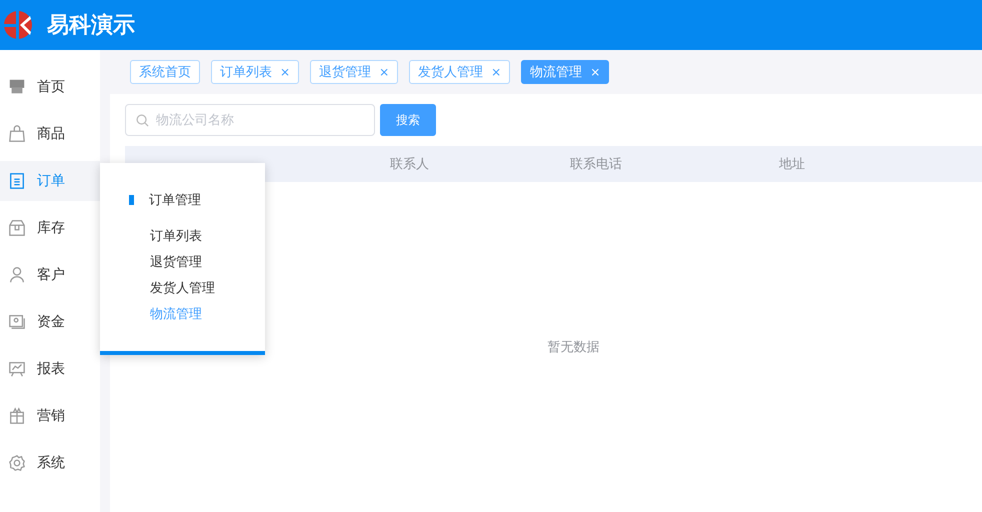 The height and width of the screenshot is (512, 982). What do you see at coordinates (17, 228) in the screenshot?
I see `box-icon` at bounding box center [17, 228].